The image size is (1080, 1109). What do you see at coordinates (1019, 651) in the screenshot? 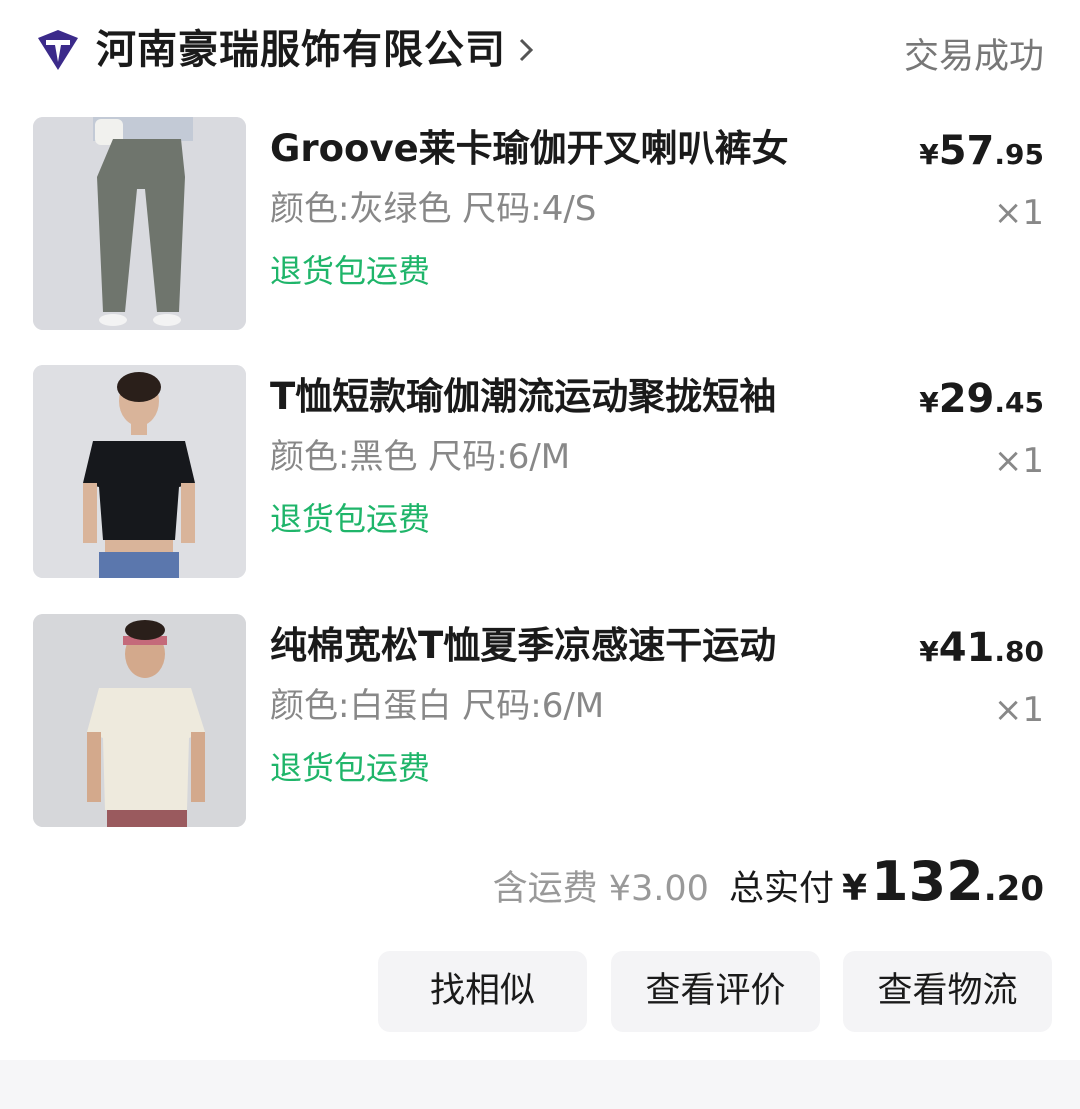
I see `price-decimal: .80` at bounding box center [1019, 651].